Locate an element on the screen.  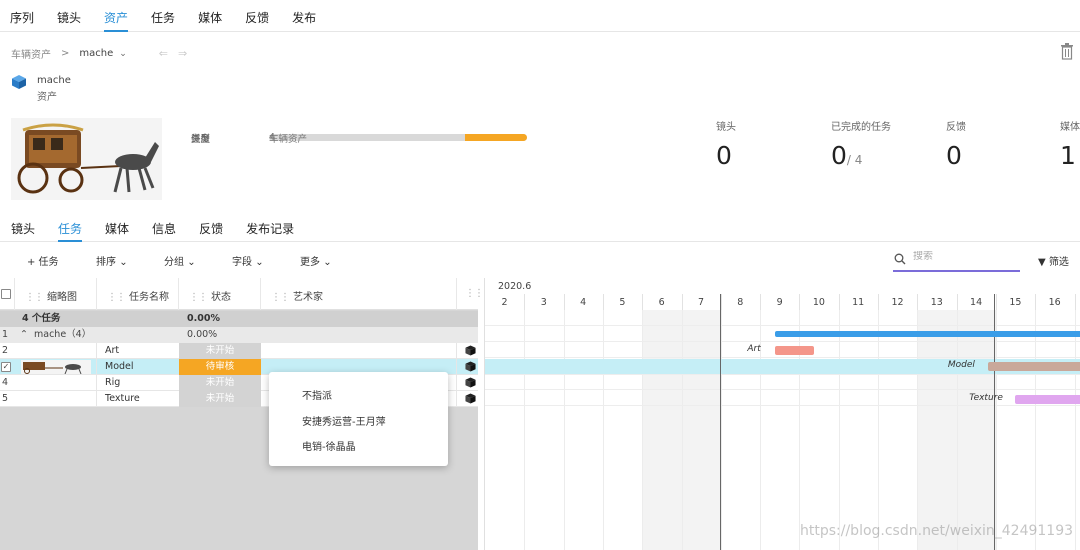
fields-label: 字段 is located at coordinates (242, 262).